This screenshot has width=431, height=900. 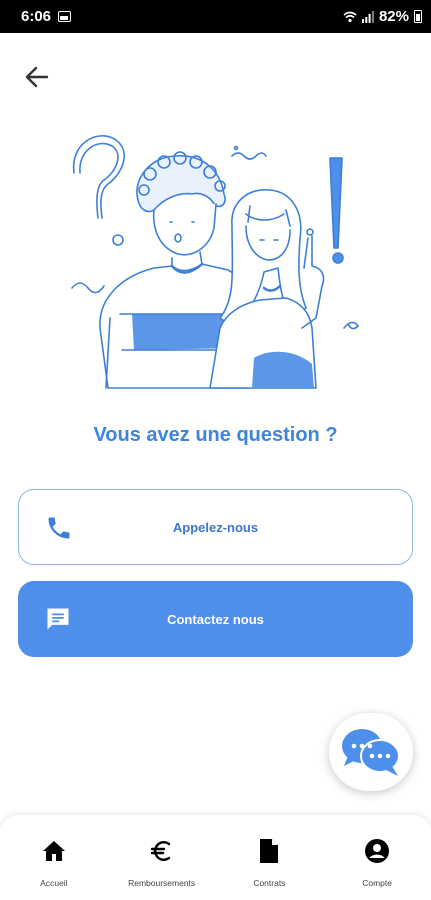 I want to click on arrow-left-icon, so click(x=37, y=77).